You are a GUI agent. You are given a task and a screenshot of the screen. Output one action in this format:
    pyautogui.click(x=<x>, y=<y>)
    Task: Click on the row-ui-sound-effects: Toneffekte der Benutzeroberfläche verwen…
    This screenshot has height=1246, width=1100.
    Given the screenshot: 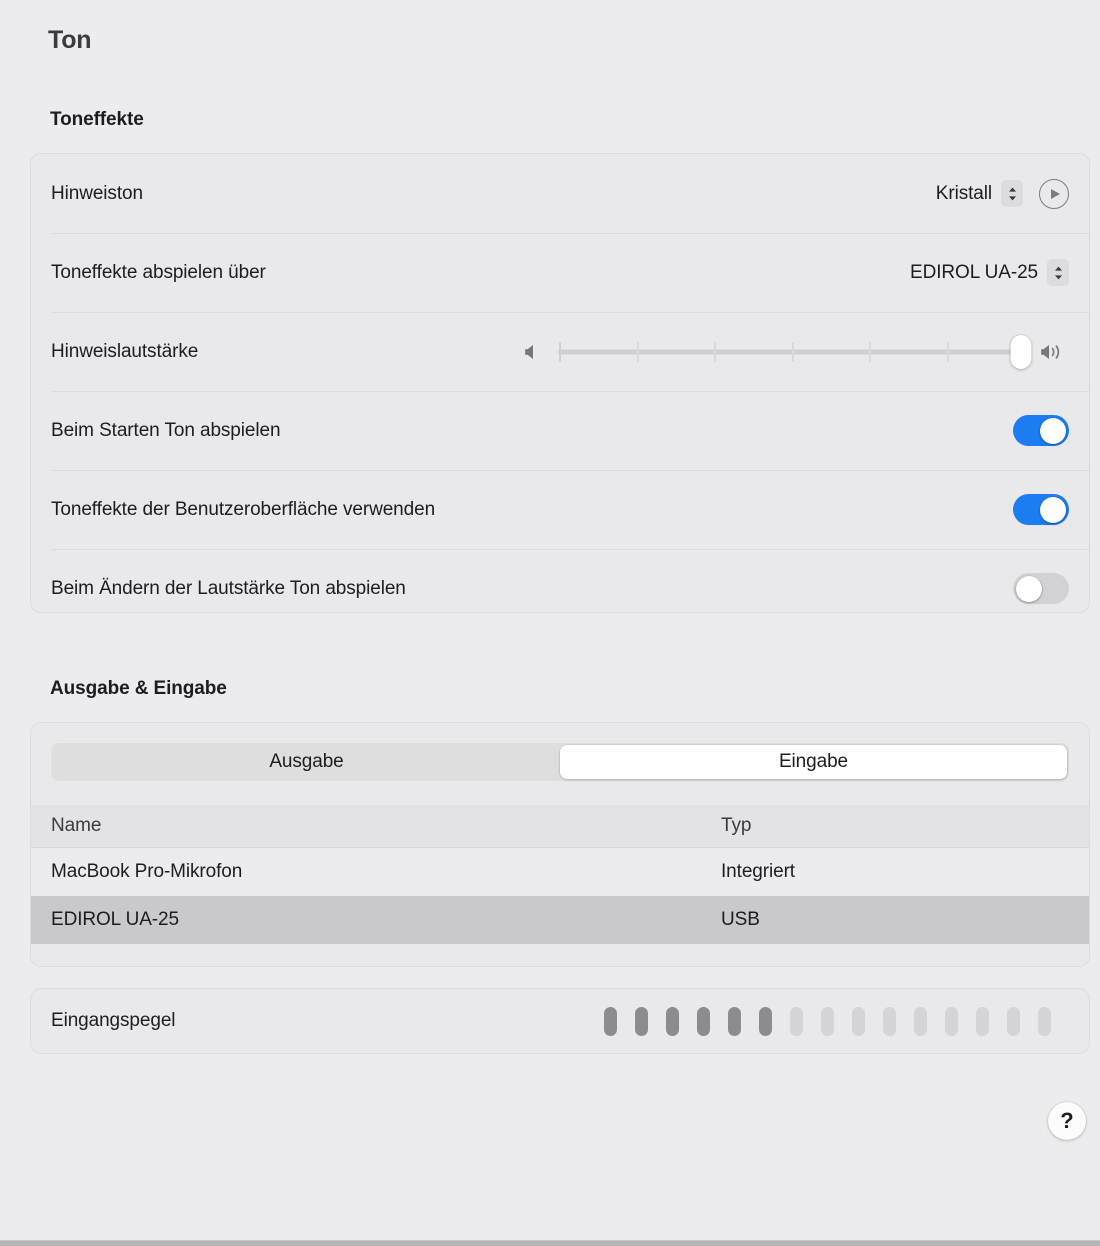 What is the action you would take?
    pyautogui.click(x=560, y=509)
    